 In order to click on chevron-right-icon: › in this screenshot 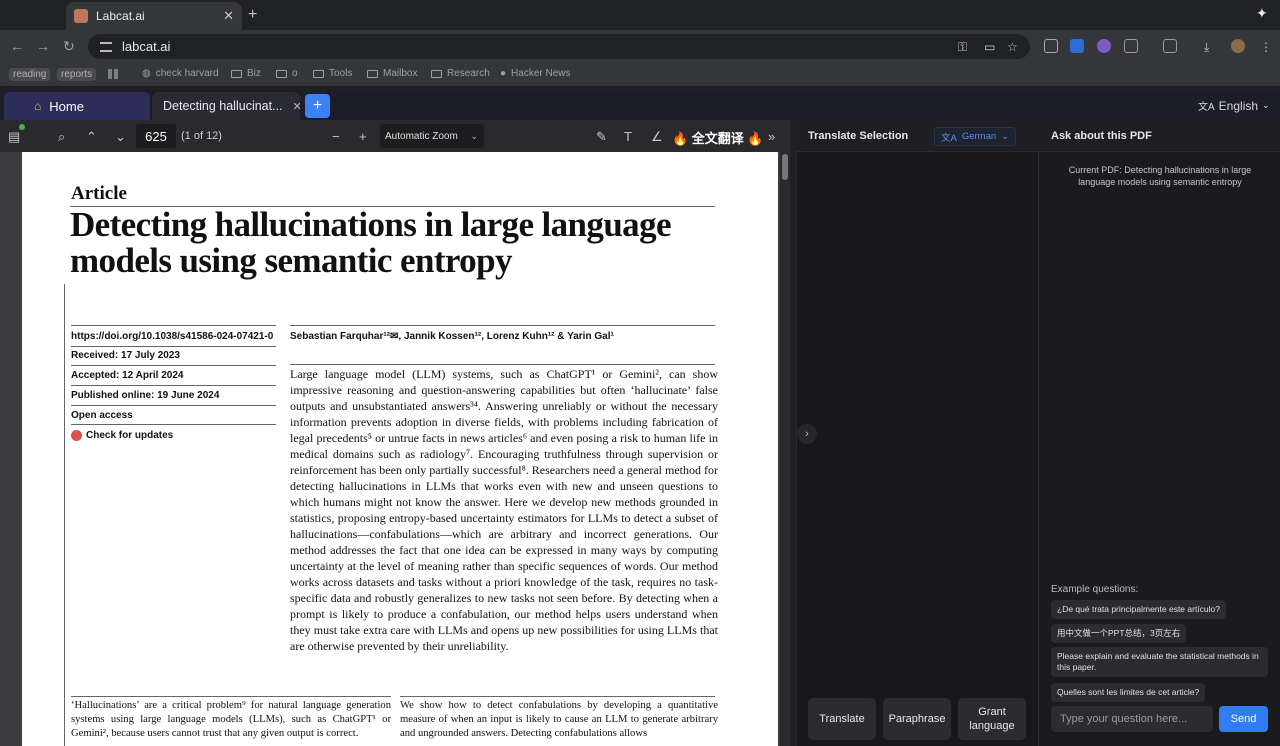, I will do `click(807, 434)`.